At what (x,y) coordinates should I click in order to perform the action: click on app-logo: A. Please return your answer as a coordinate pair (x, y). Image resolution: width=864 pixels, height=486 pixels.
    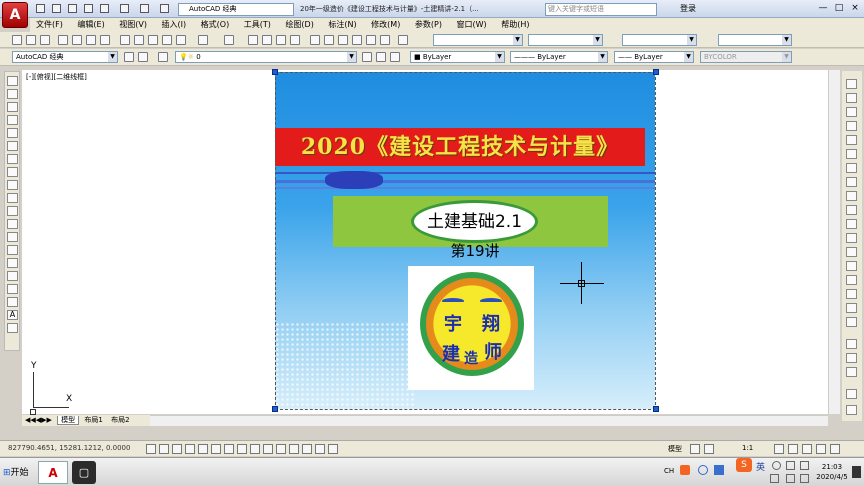
    Looking at the image, I should click on (15, 15).